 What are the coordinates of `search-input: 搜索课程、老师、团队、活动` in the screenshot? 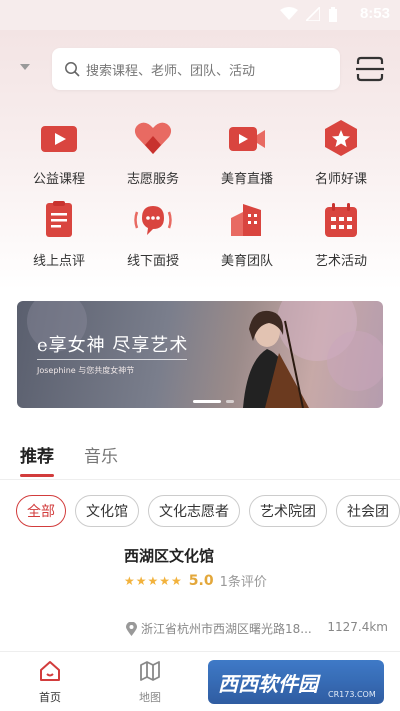 It's located at (196, 69).